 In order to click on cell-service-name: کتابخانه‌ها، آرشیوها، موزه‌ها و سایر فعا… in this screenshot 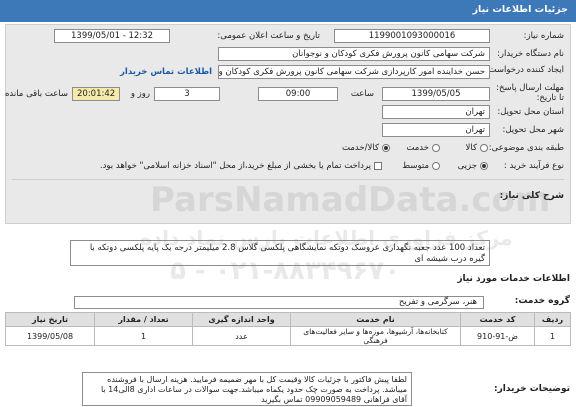, I will do `click(375, 336)`.